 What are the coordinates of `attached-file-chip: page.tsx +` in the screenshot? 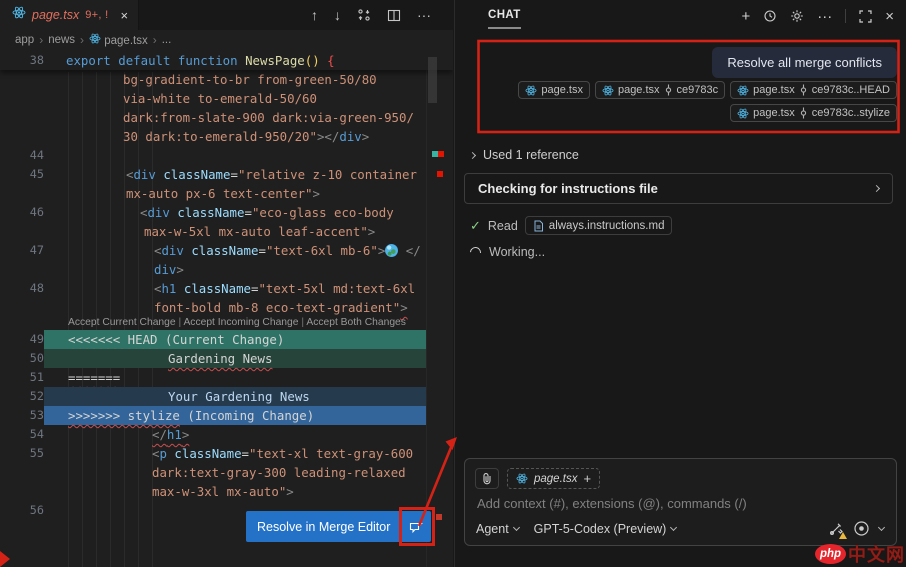 It's located at (554, 478).